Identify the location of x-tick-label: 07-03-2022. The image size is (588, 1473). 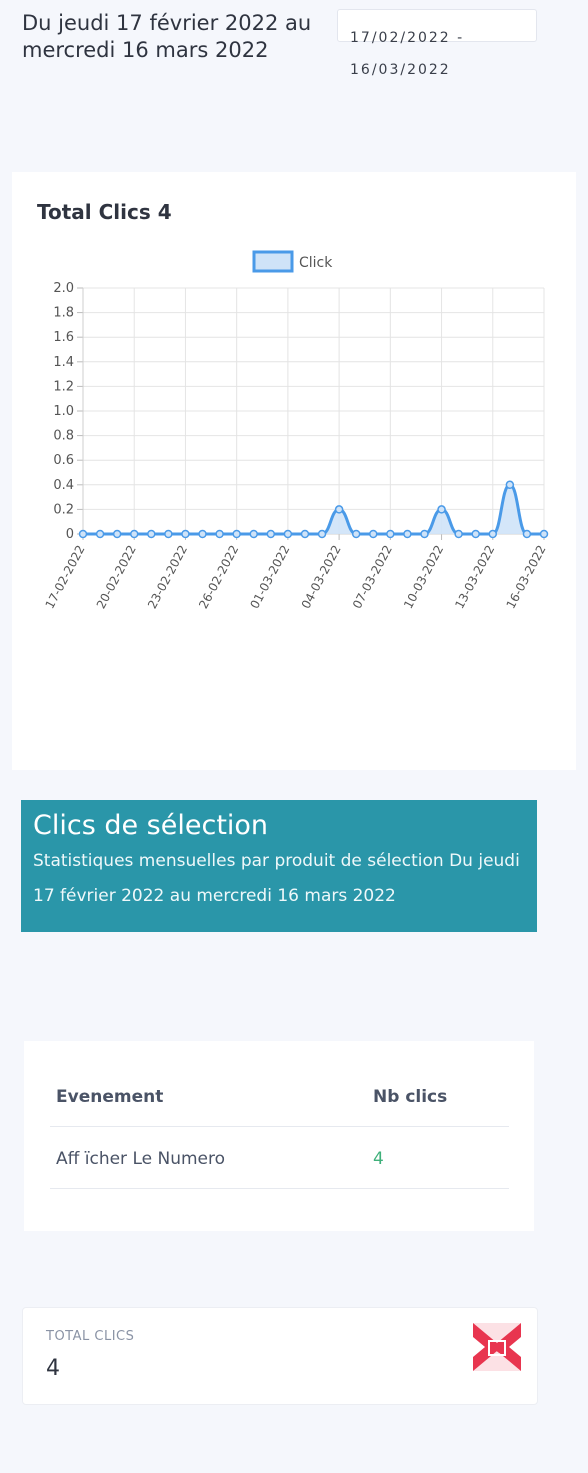
(372, 577).